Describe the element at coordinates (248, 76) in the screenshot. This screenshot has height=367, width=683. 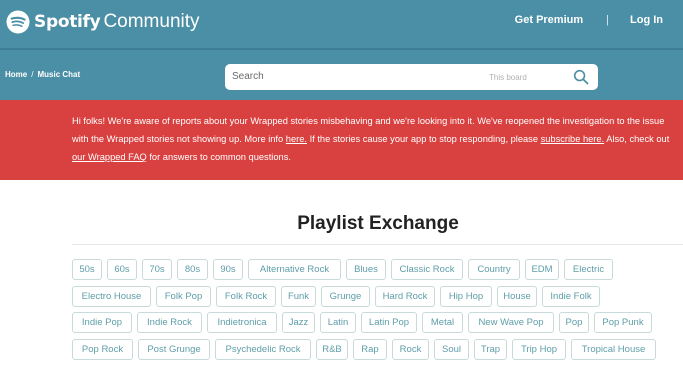
I see `search-input: Search` at that location.